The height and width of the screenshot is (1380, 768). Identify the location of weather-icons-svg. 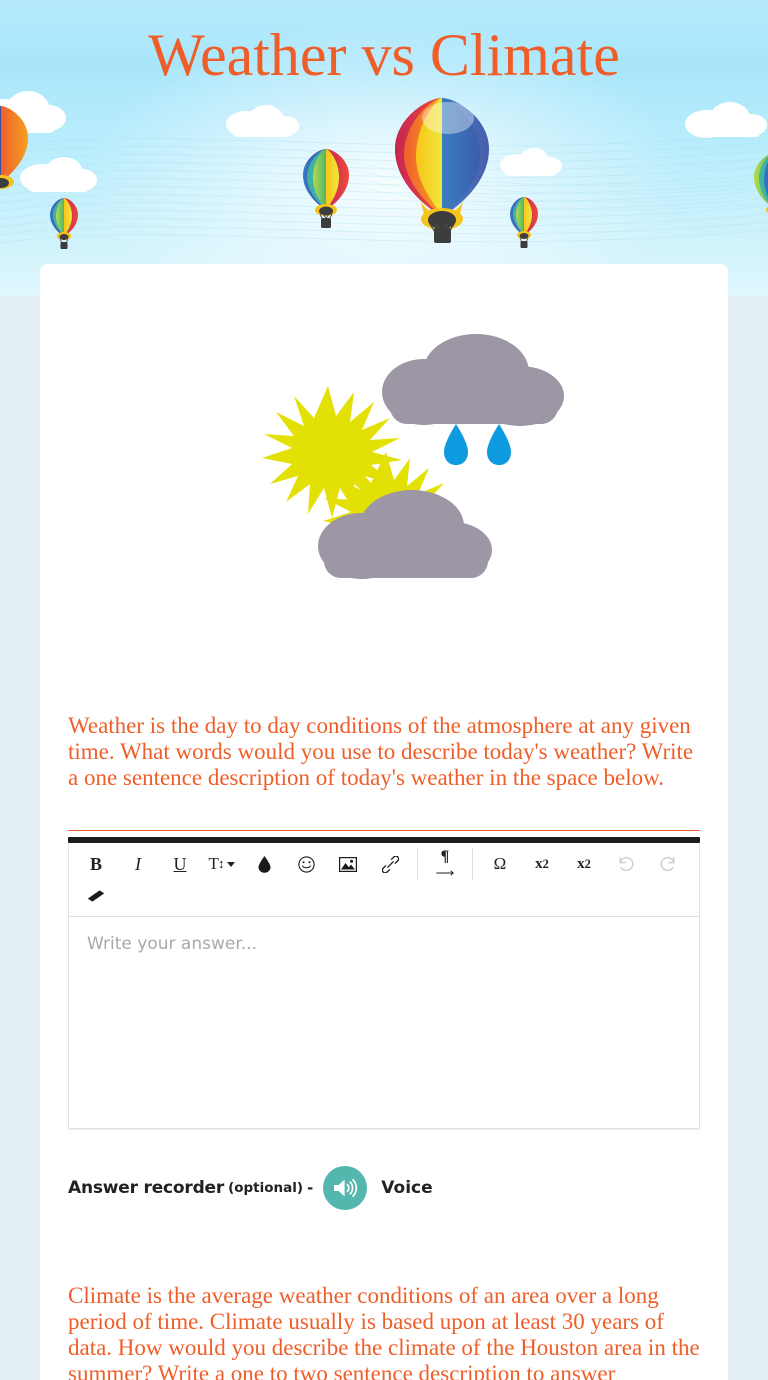
(413, 456).